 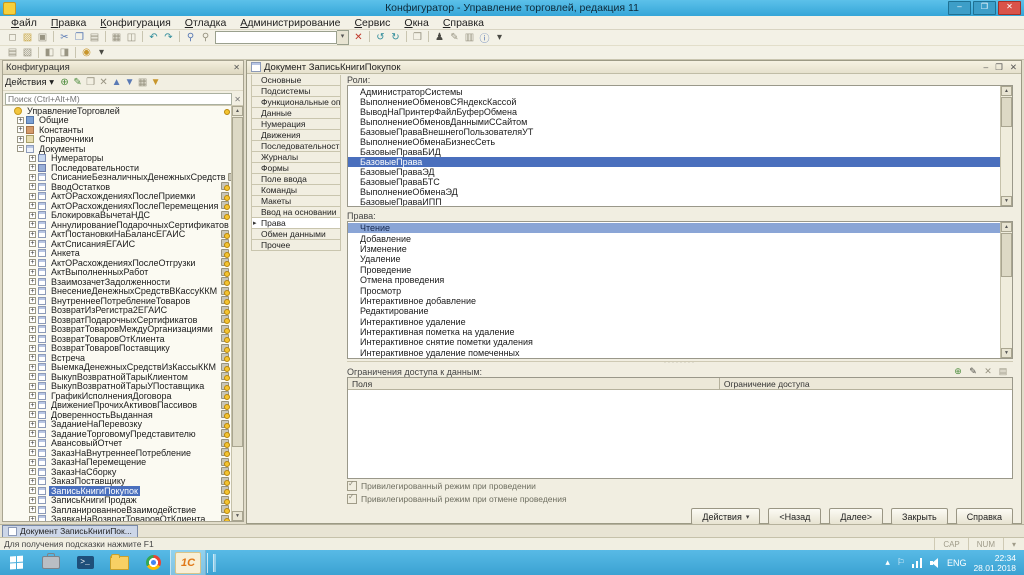 I want to click on tree-item: + ВыемкаДенежныхСредствИзКассыККМ, so click(x=117, y=367).